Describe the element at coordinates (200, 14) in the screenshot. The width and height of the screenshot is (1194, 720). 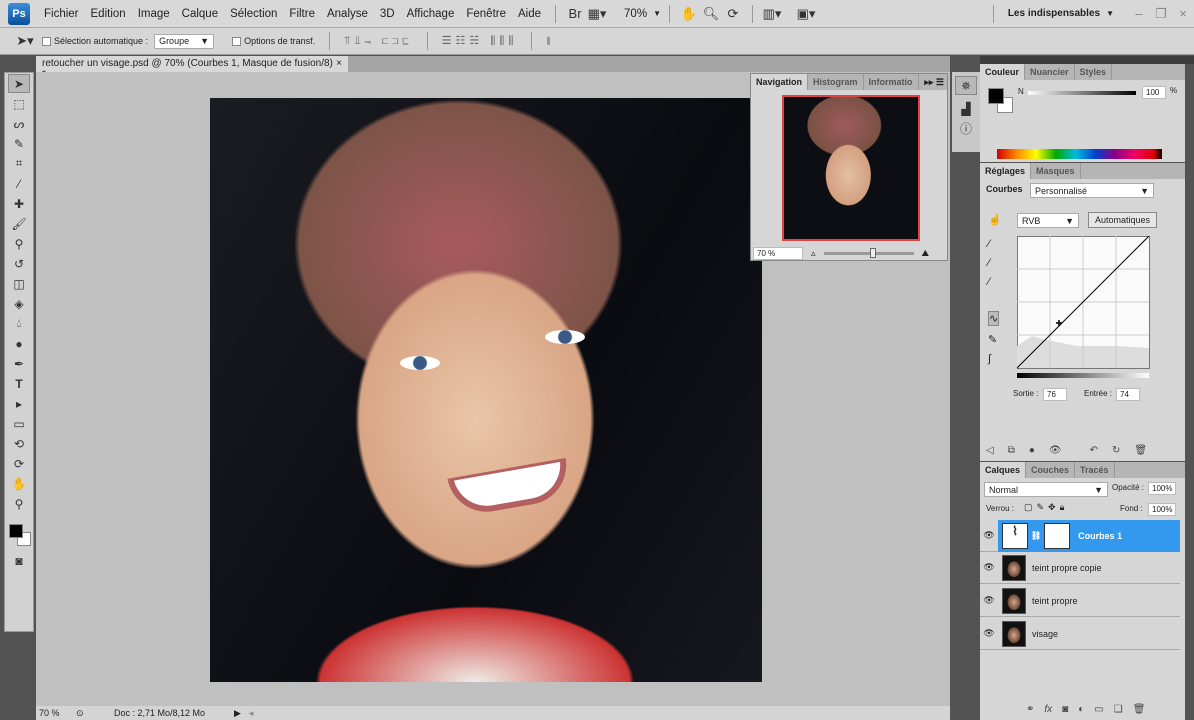
I see `menu-calque: Calque` at that location.